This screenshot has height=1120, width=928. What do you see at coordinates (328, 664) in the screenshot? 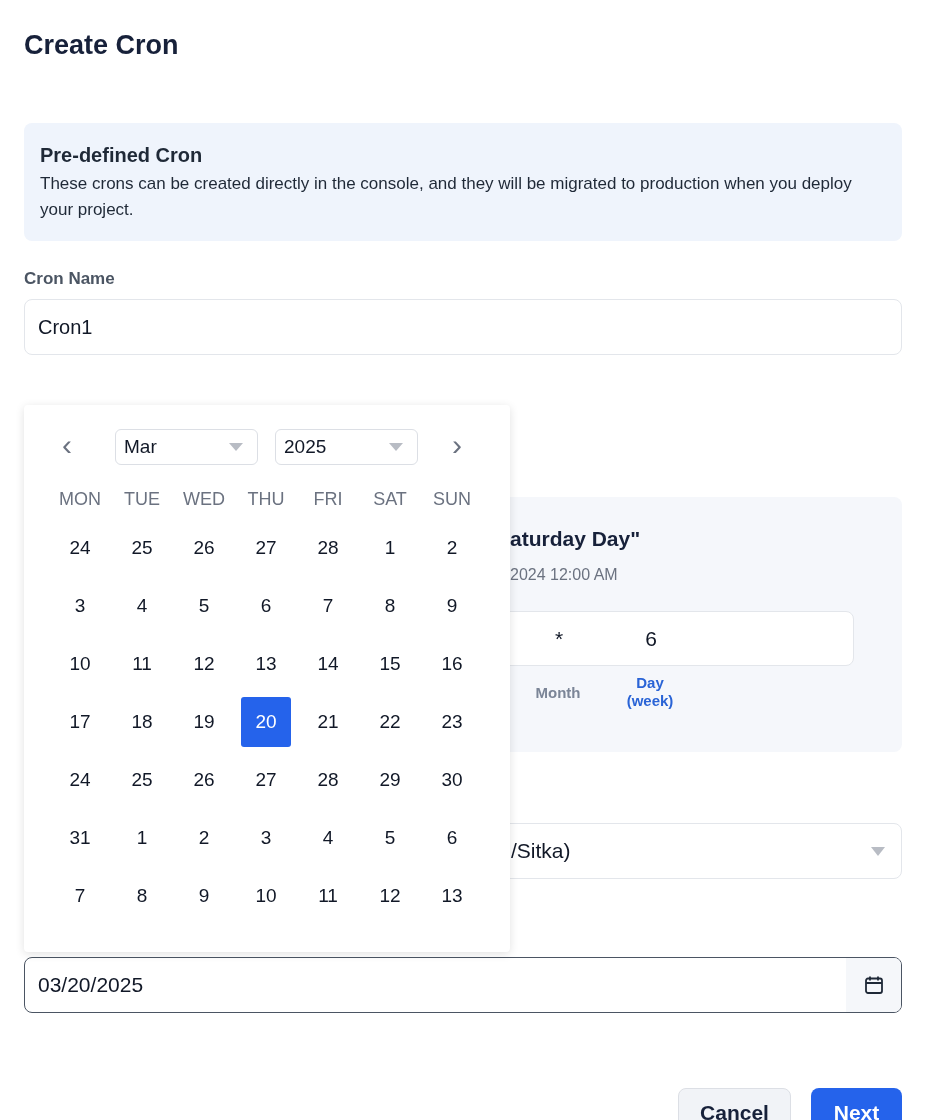
I see `calendar-day: 14` at bounding box center [328, 664].